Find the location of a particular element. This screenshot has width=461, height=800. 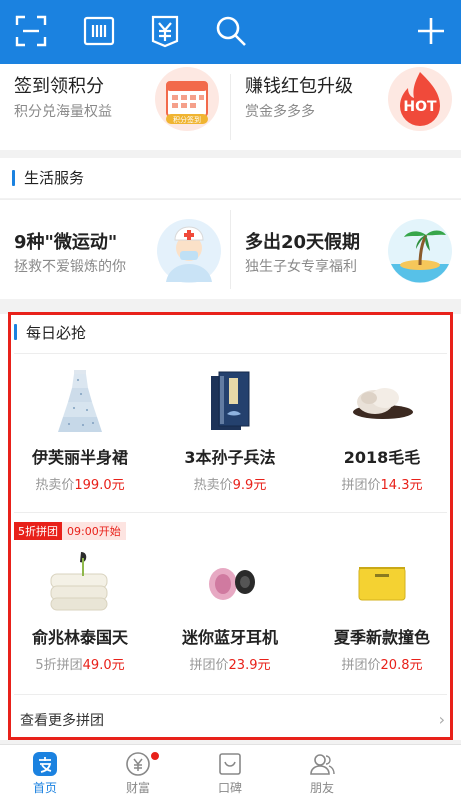

tab-friends: 朋友 is located at coordinates (322, 772).